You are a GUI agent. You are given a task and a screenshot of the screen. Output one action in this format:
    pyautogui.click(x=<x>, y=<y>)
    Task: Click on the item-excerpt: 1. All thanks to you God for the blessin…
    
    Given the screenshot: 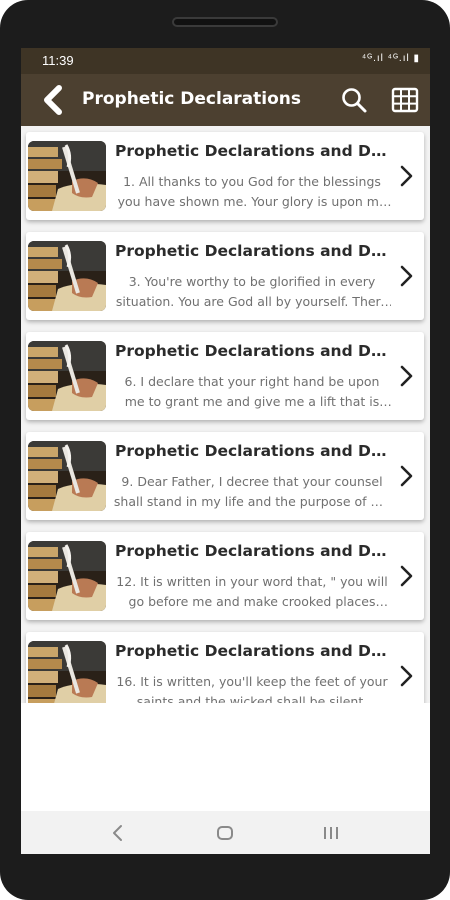 What is the action you would take?
    pyautogui.click(x=252, y=191)
    